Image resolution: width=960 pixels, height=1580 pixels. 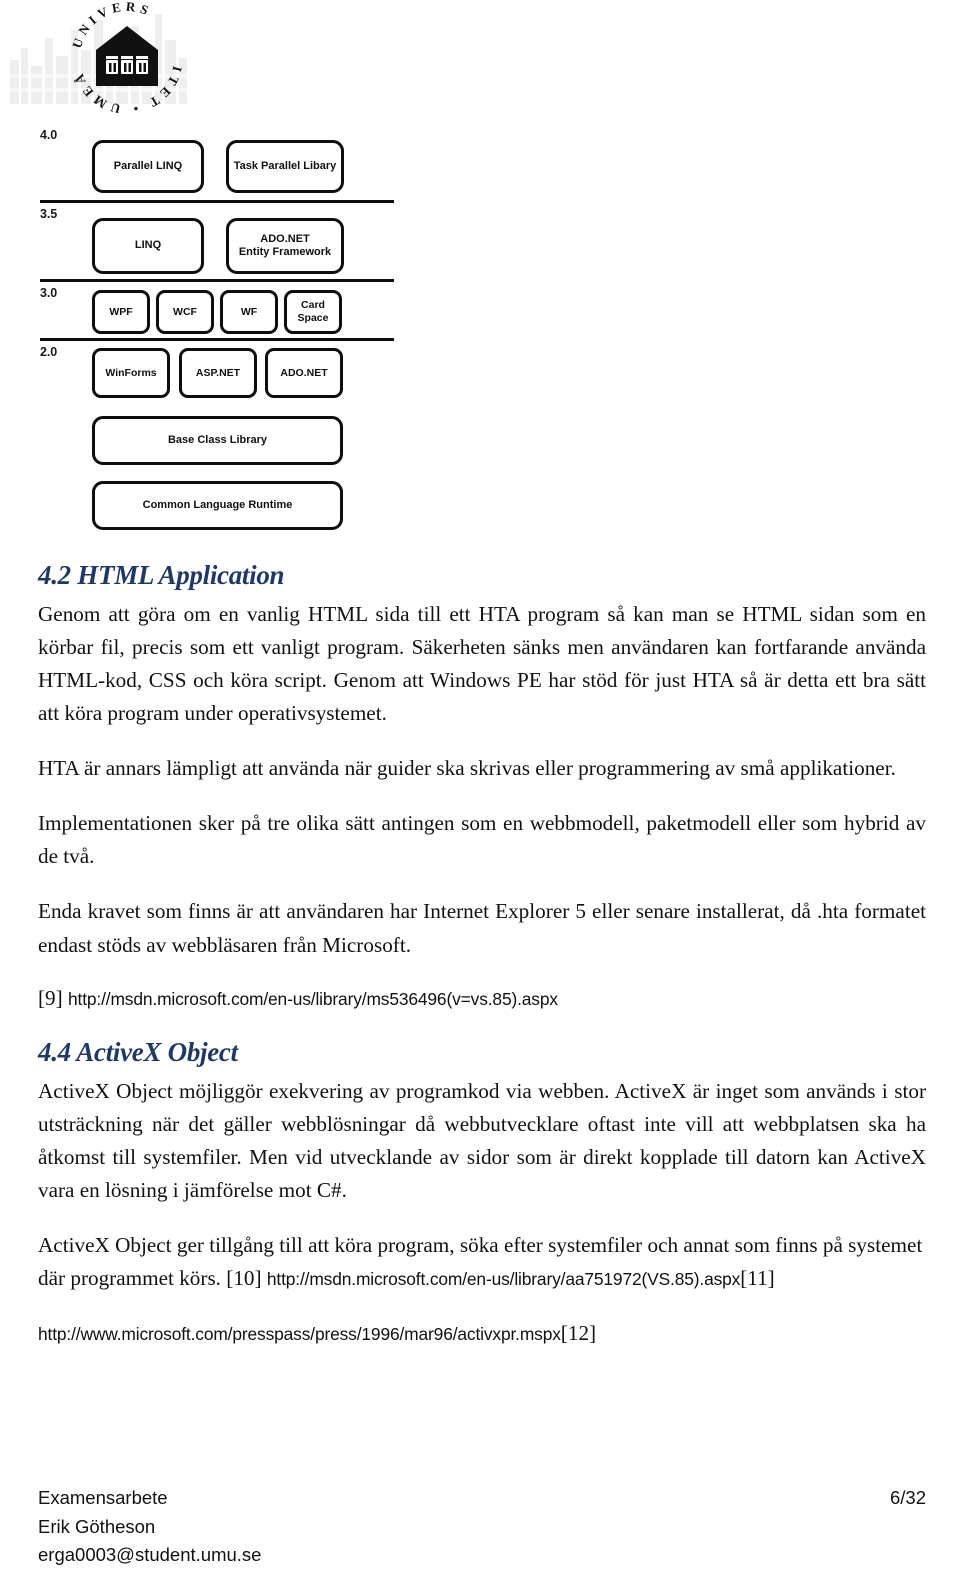 I want to click on footer-email: erga0003@student.umu.se, so click(x=150, y=1555).